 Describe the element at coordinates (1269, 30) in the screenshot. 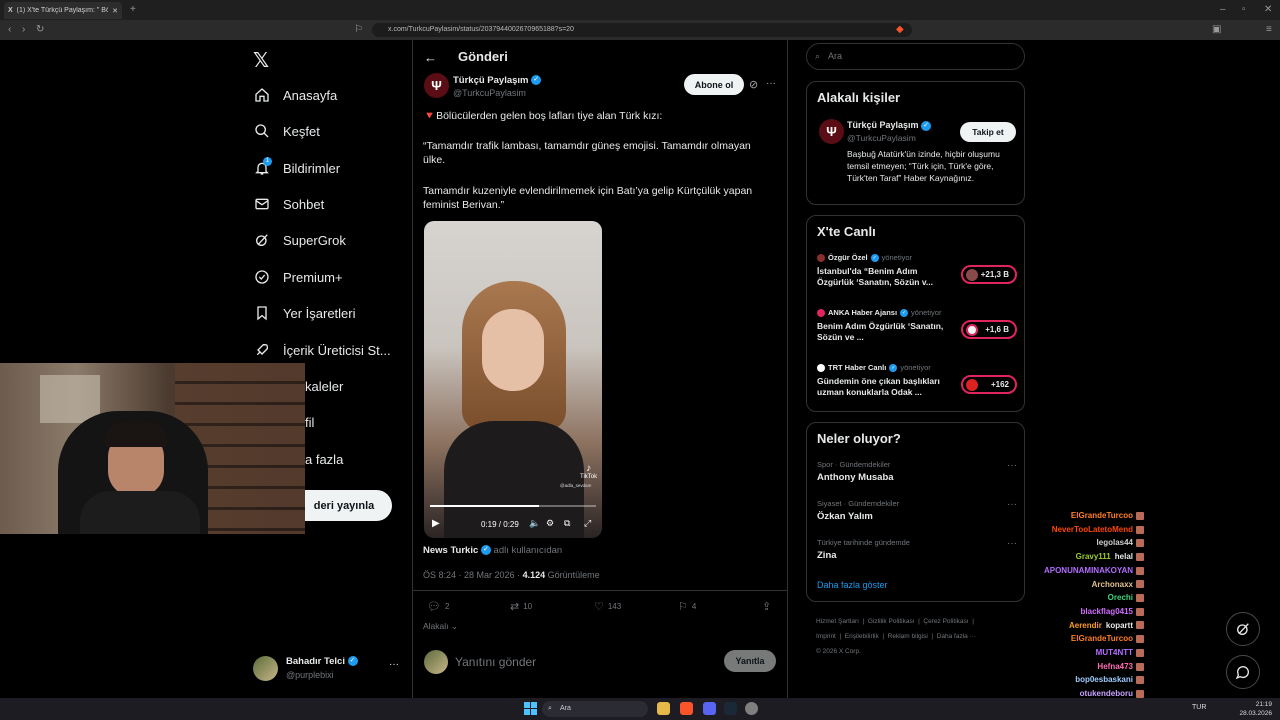

I see `menu-icon: ≡` at that location.